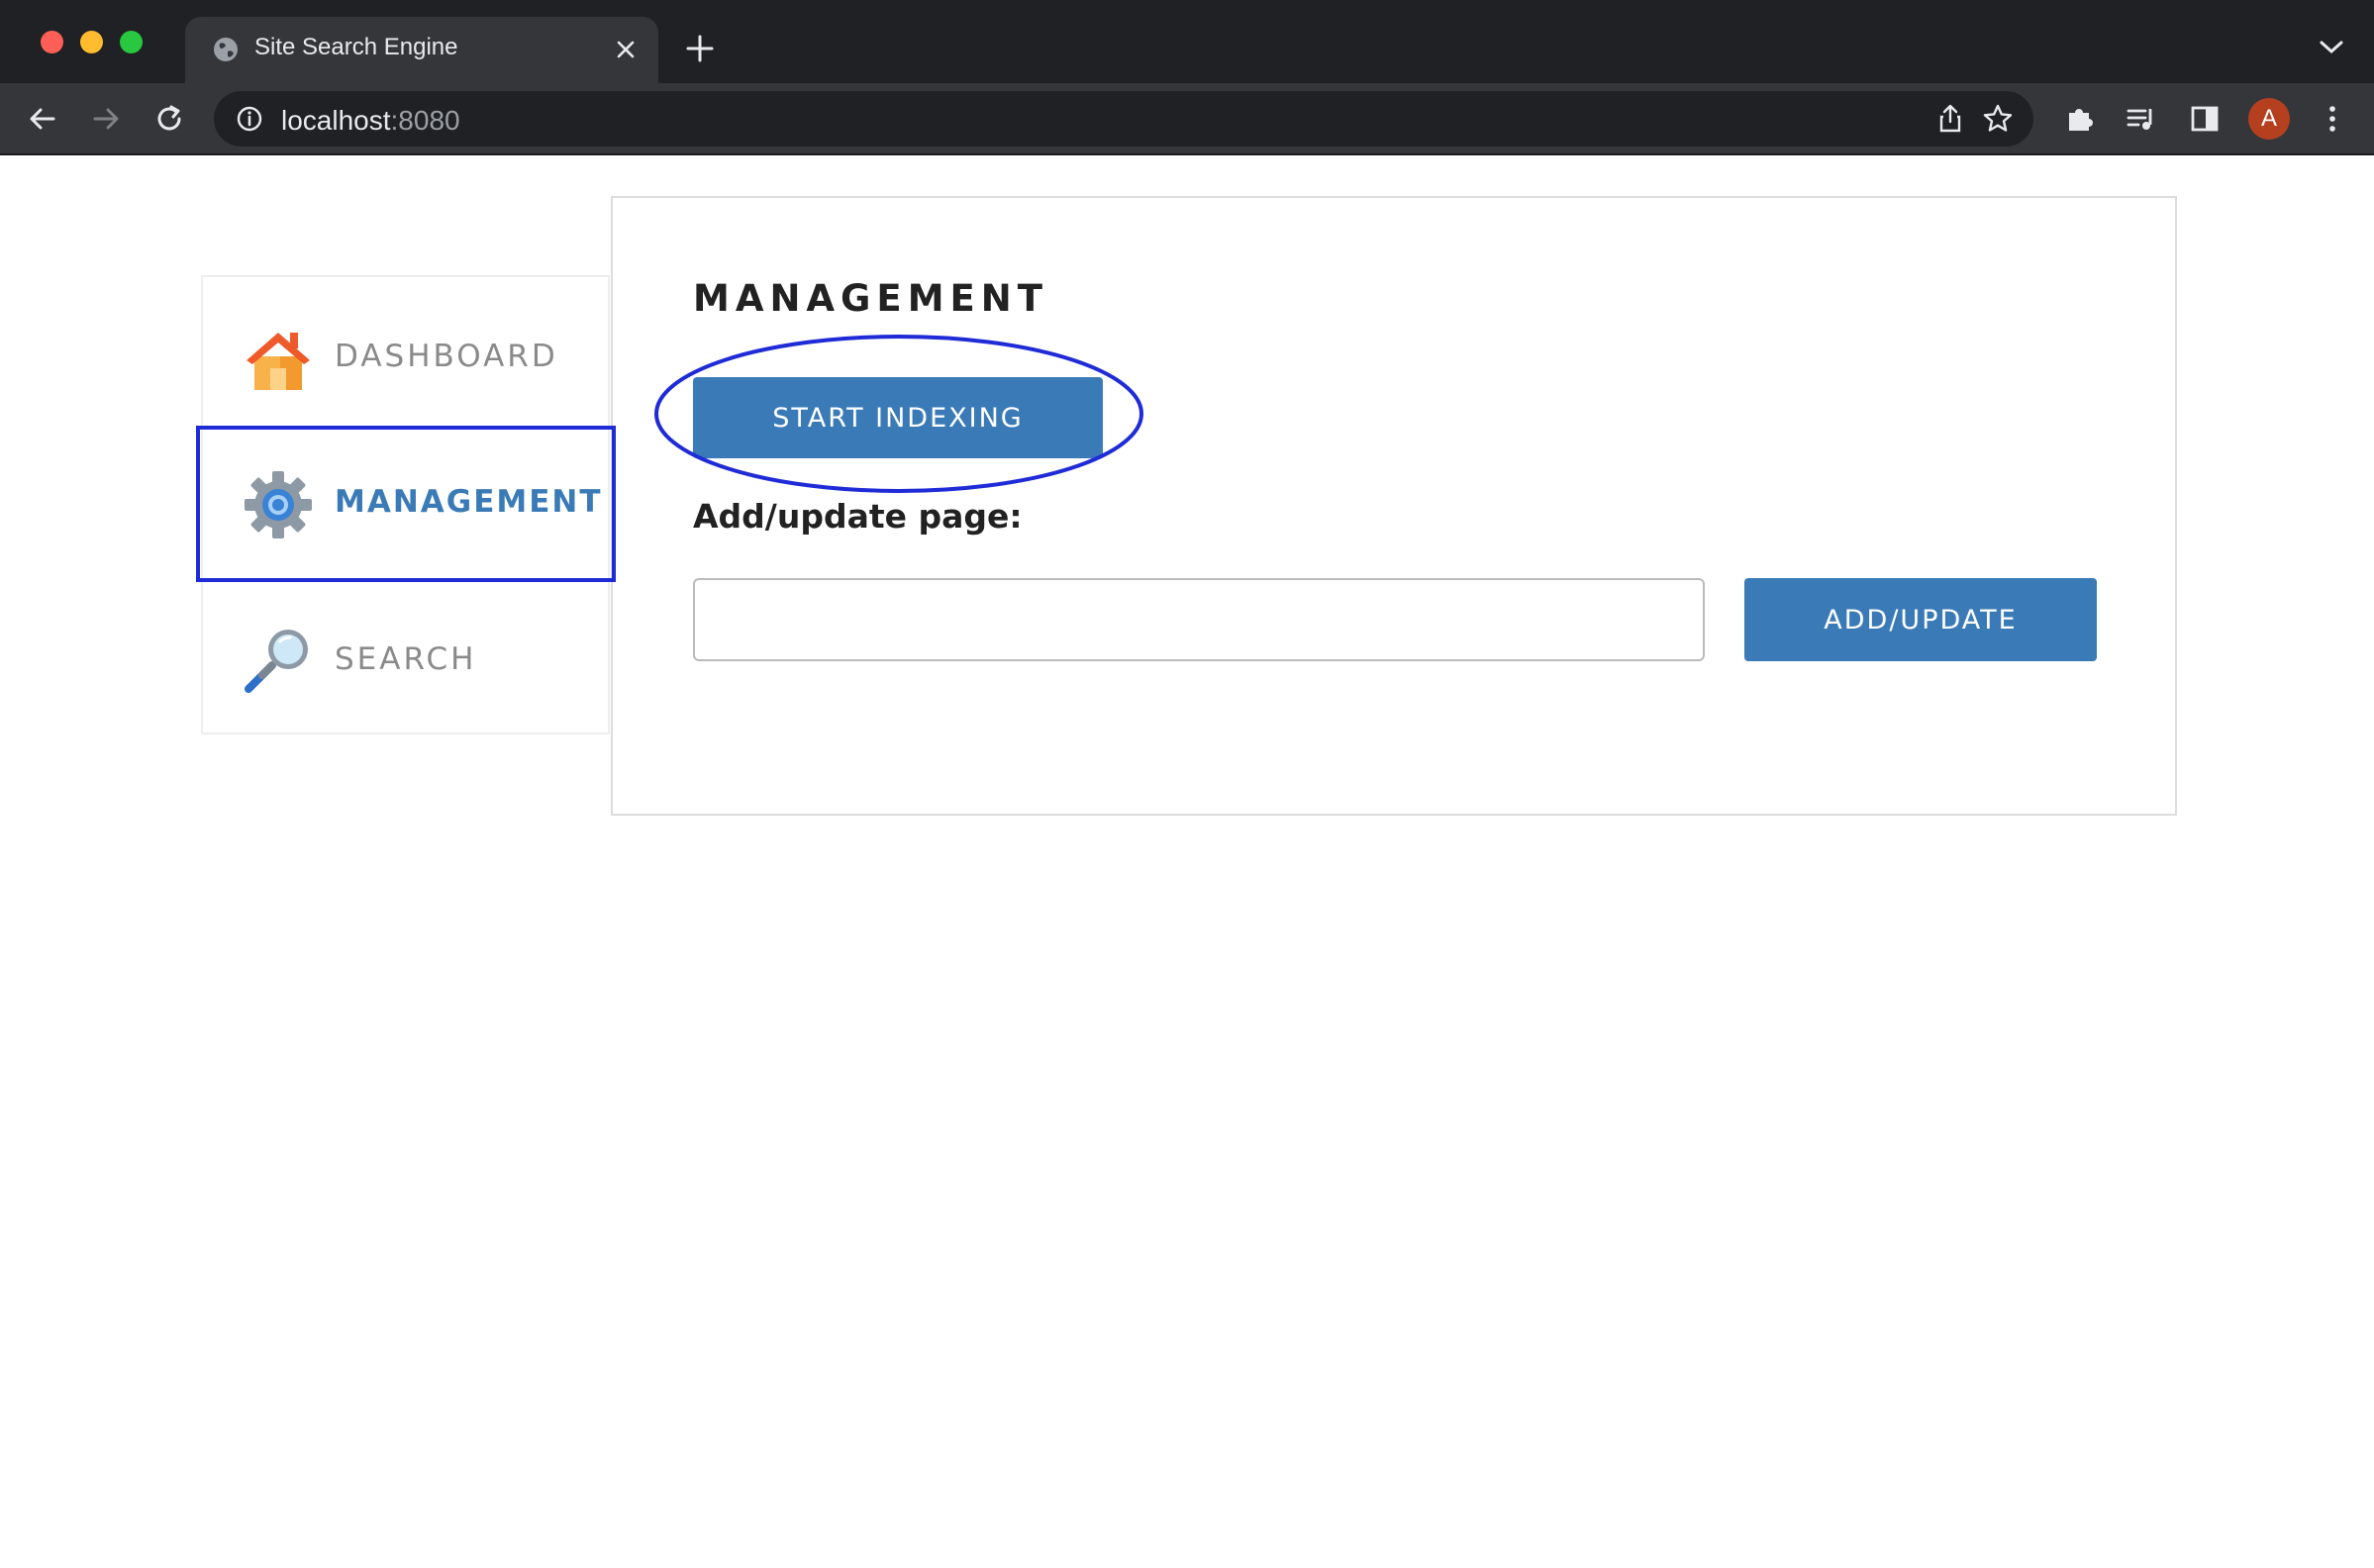 This screenshot has height=1568, width=2374. Describe the element at coordinates (1187, 41) in the screenshot. I see `browser-titlebar: Site Search Engine` at that location.